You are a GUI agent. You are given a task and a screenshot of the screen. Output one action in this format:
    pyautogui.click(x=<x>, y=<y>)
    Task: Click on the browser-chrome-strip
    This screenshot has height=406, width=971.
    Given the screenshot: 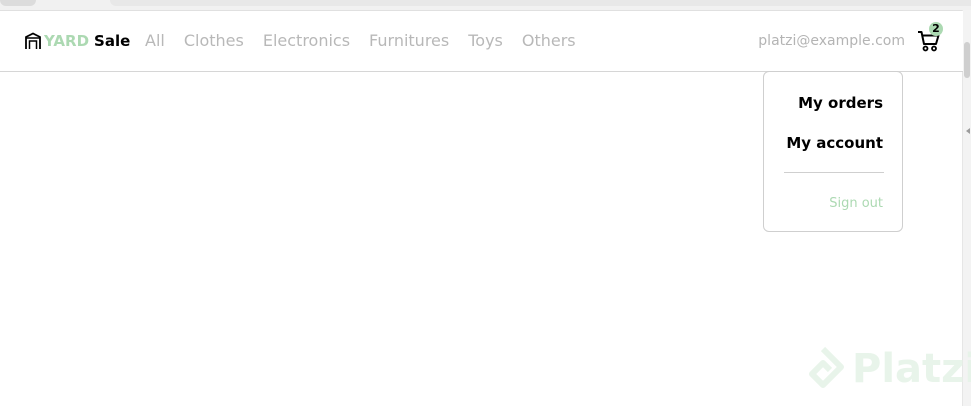 What is the action you would take?
    pyautogui.click(x=485, y=5)
    